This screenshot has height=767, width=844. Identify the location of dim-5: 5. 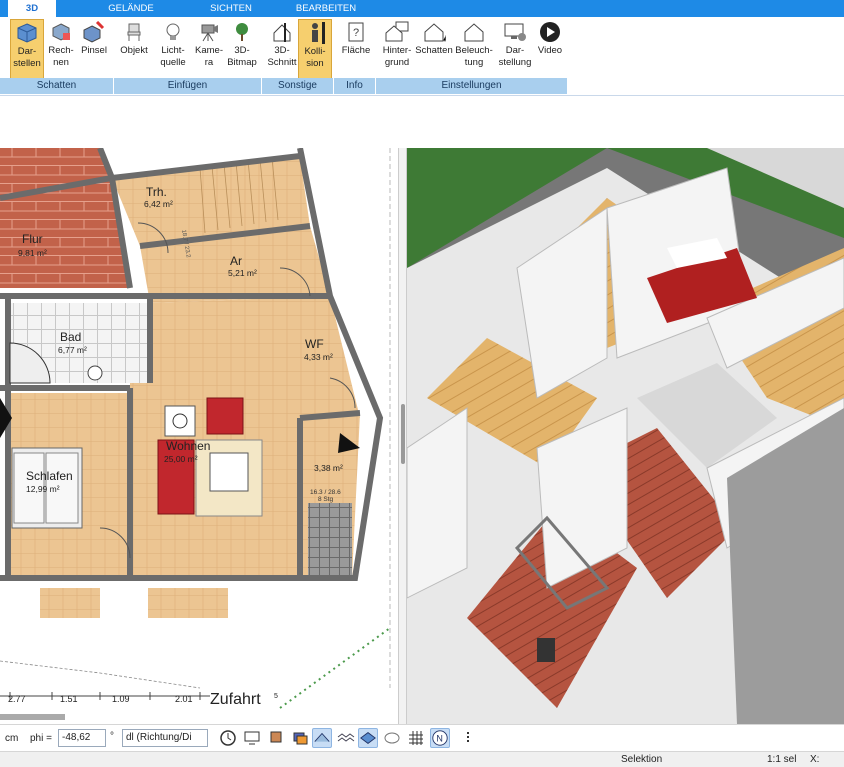
(276, 696).